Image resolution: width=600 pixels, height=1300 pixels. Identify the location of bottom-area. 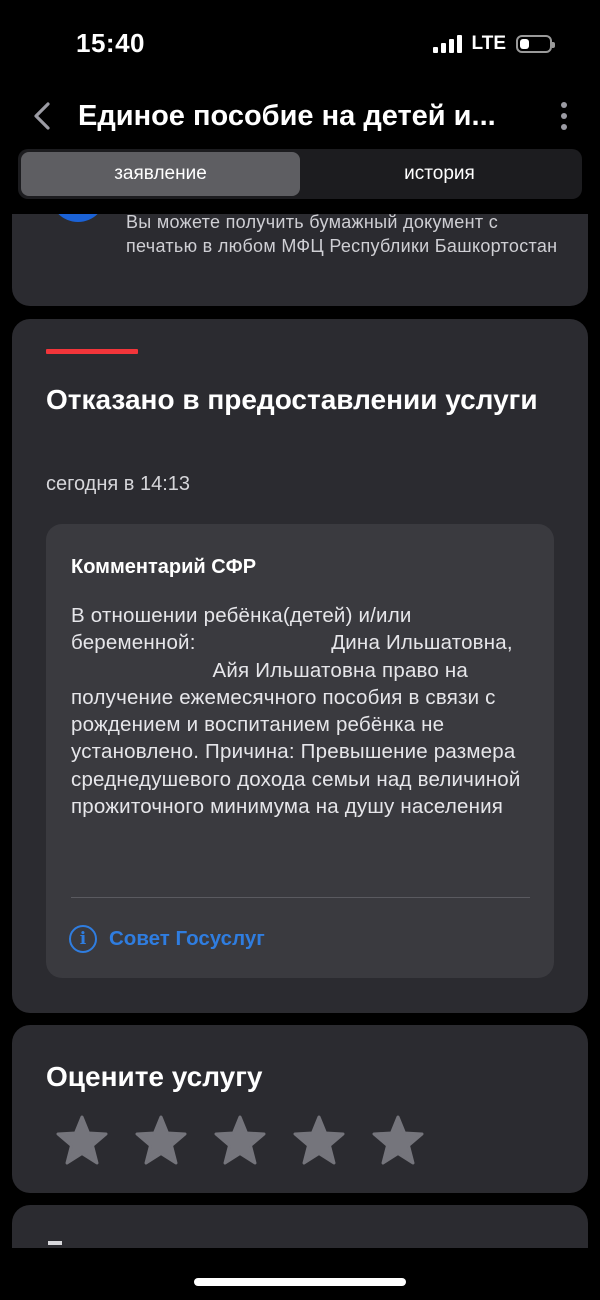
(300, 1274).